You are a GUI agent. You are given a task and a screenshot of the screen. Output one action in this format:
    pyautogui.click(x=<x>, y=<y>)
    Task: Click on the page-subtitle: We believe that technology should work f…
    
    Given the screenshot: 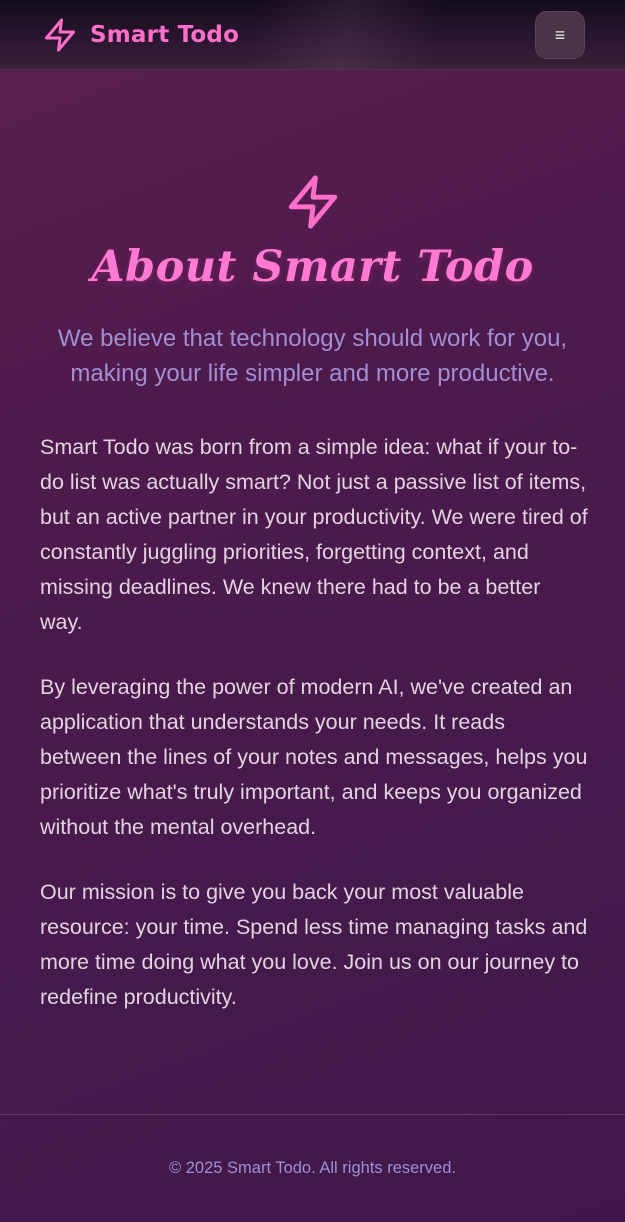 What is the action you would take?
    pyautogui.click(x=312, y=356)
    